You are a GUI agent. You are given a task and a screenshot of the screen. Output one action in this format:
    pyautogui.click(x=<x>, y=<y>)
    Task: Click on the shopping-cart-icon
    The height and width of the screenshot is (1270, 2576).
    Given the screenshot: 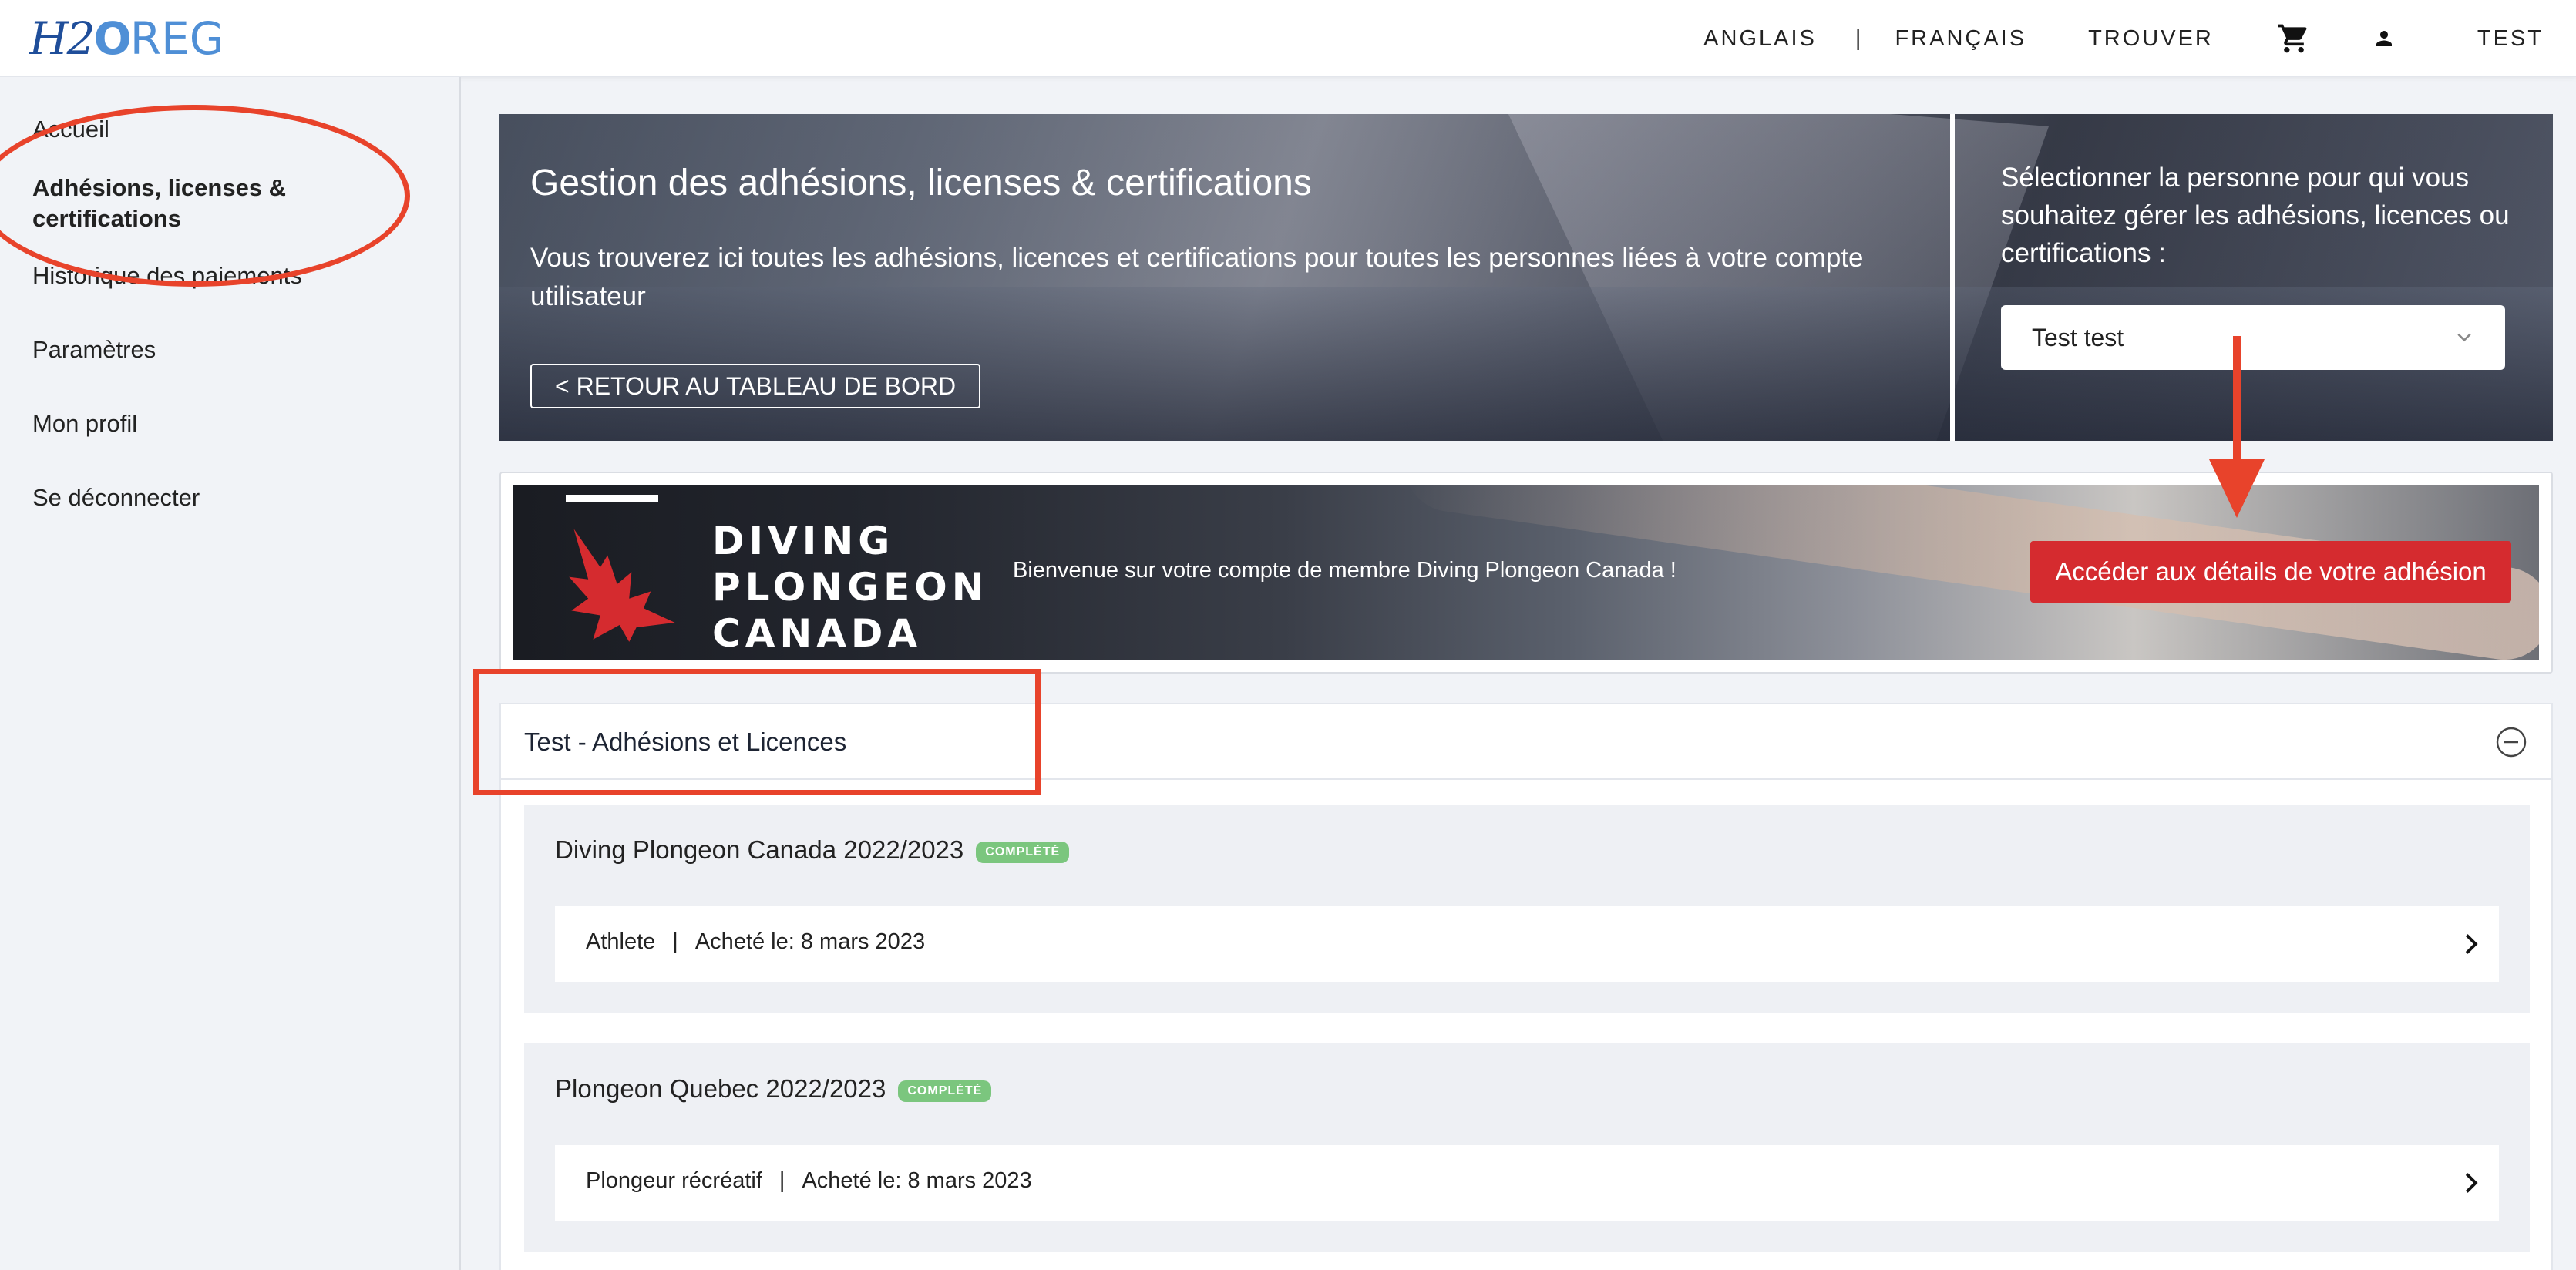 What is the action you would take?
    pyautogui.click(x=2294, y=39)
    